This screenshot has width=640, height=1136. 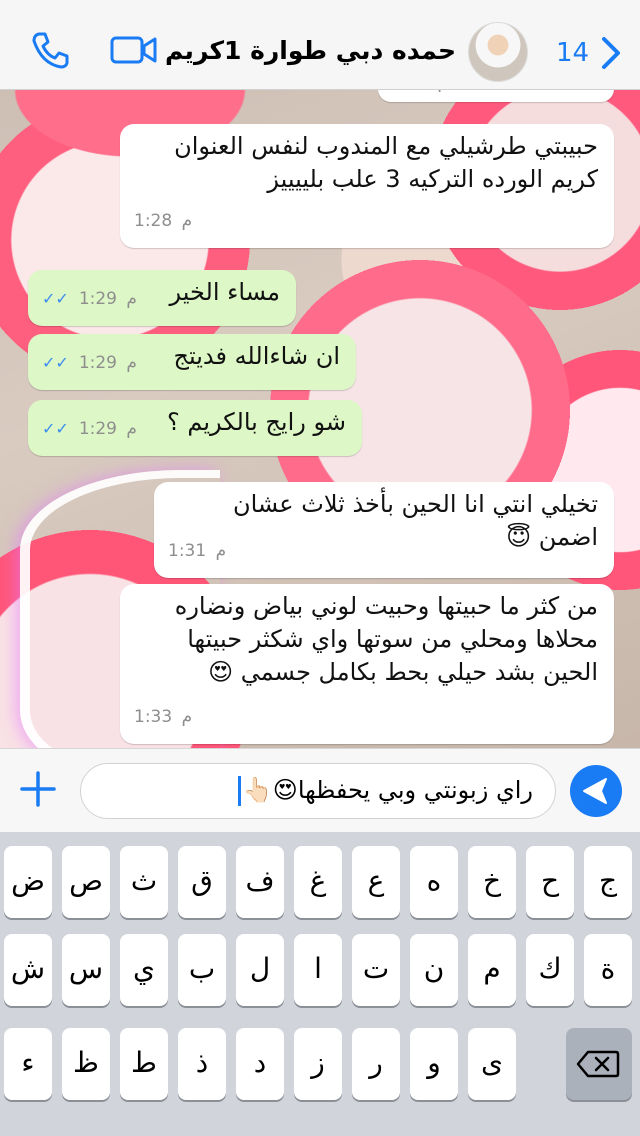 I want to click on message-time: 1:33 م, so click(x=163, y=717).